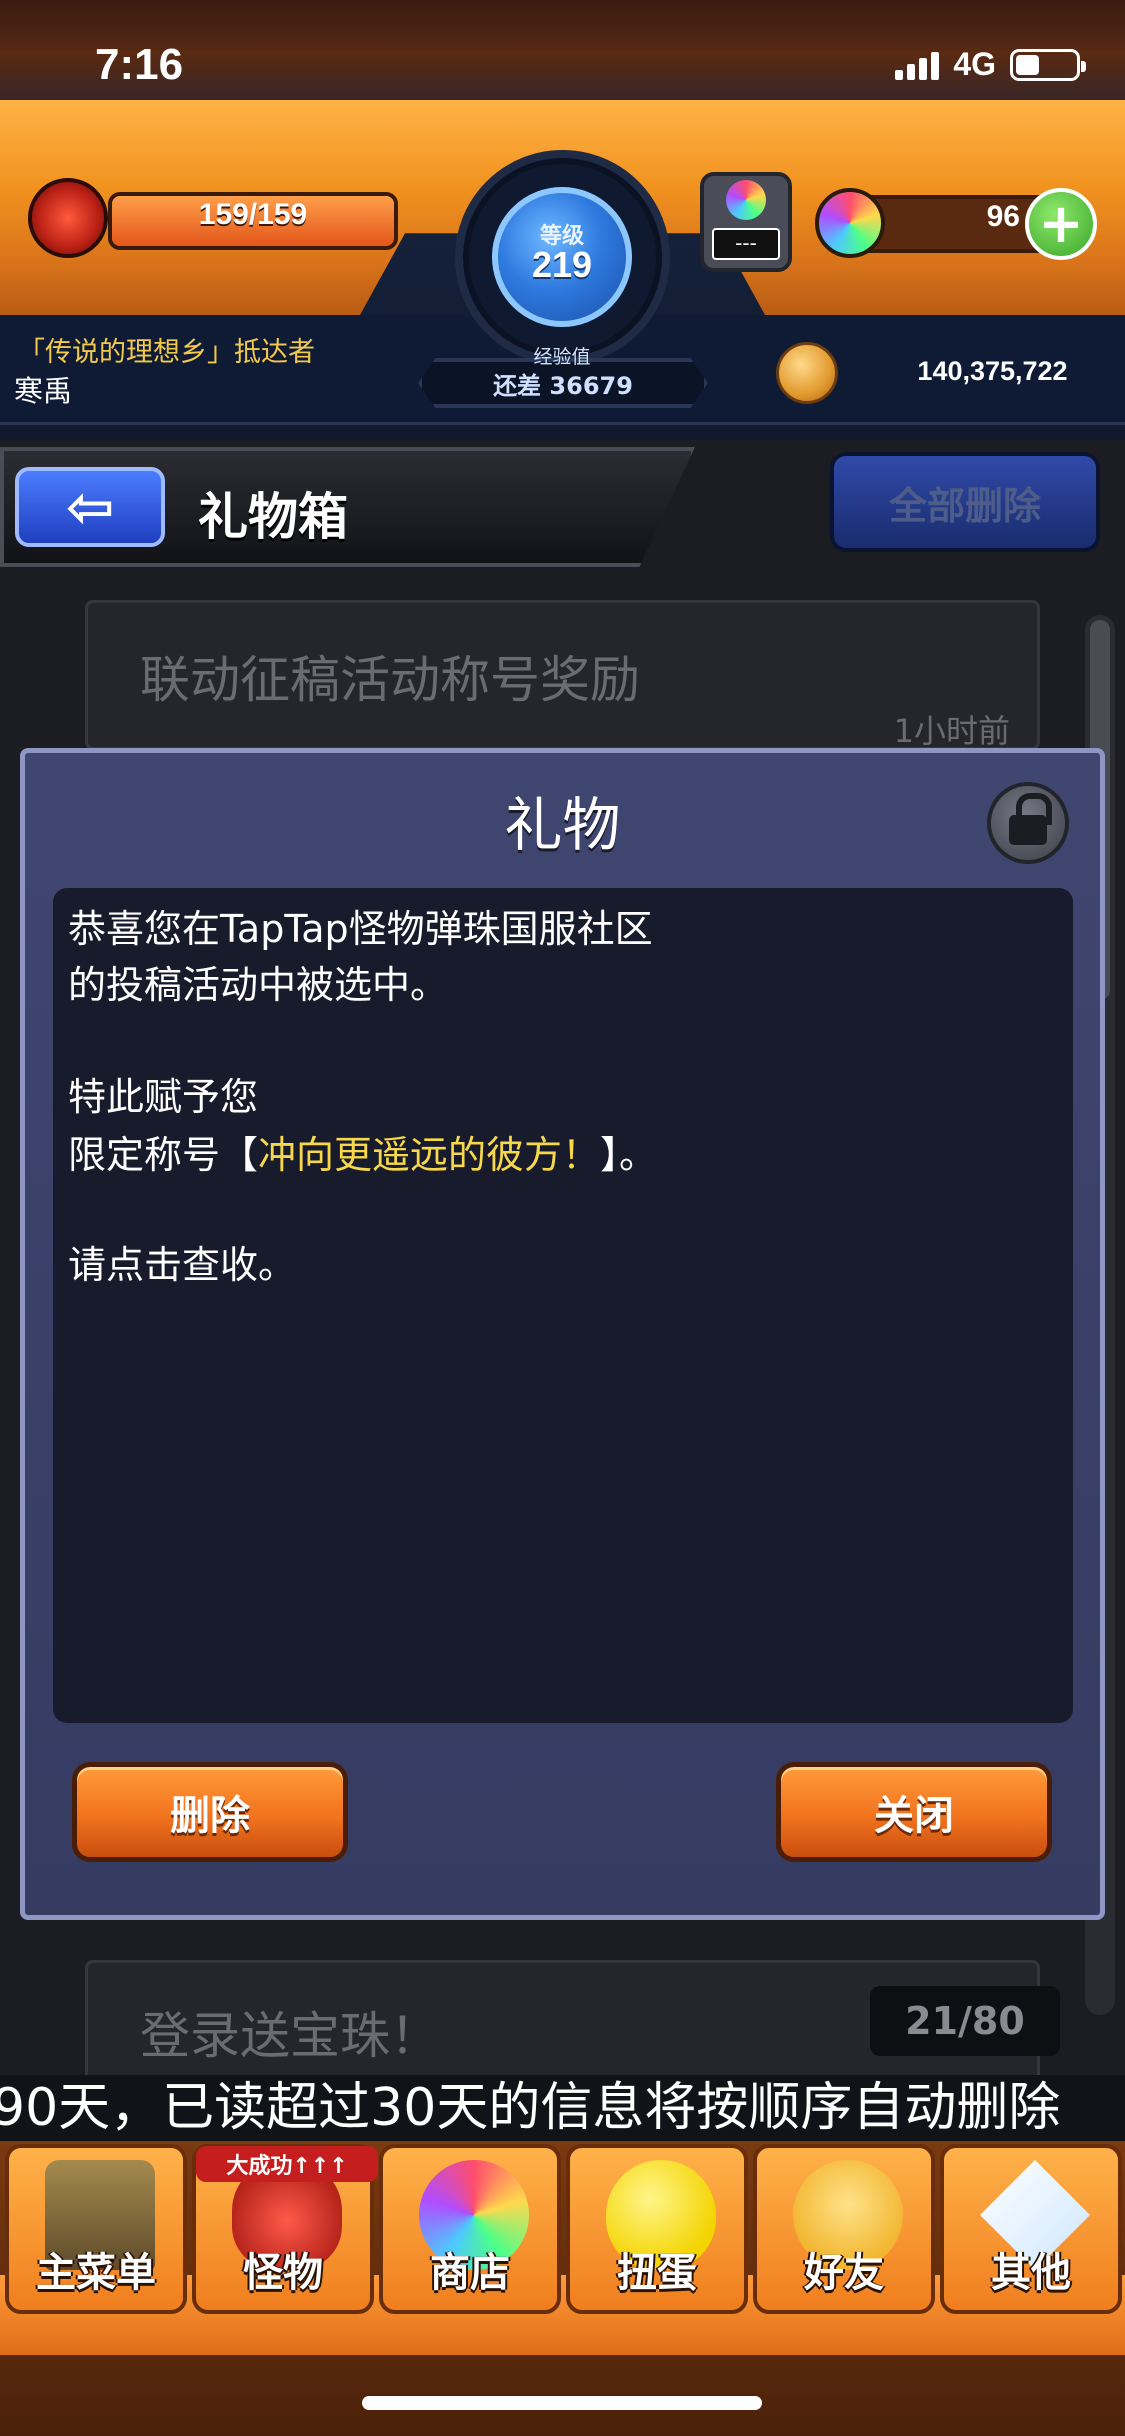 This screenshot has width=1125, height=2436. Describe the element at coordinates (974, 64) in the screenshot. I see `network-type: 4G` at that location.